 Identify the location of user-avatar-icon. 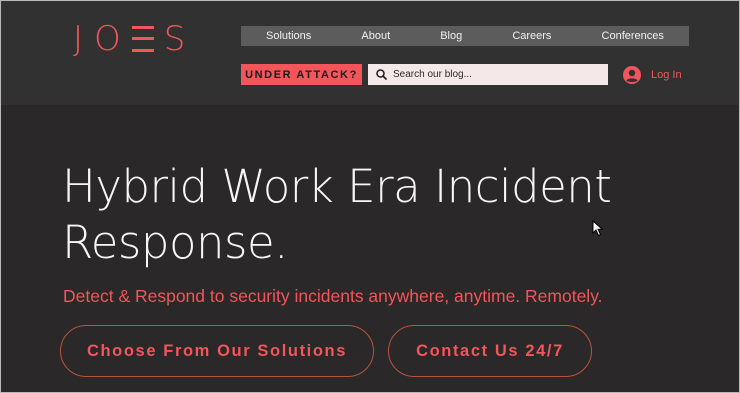
(632, 75).